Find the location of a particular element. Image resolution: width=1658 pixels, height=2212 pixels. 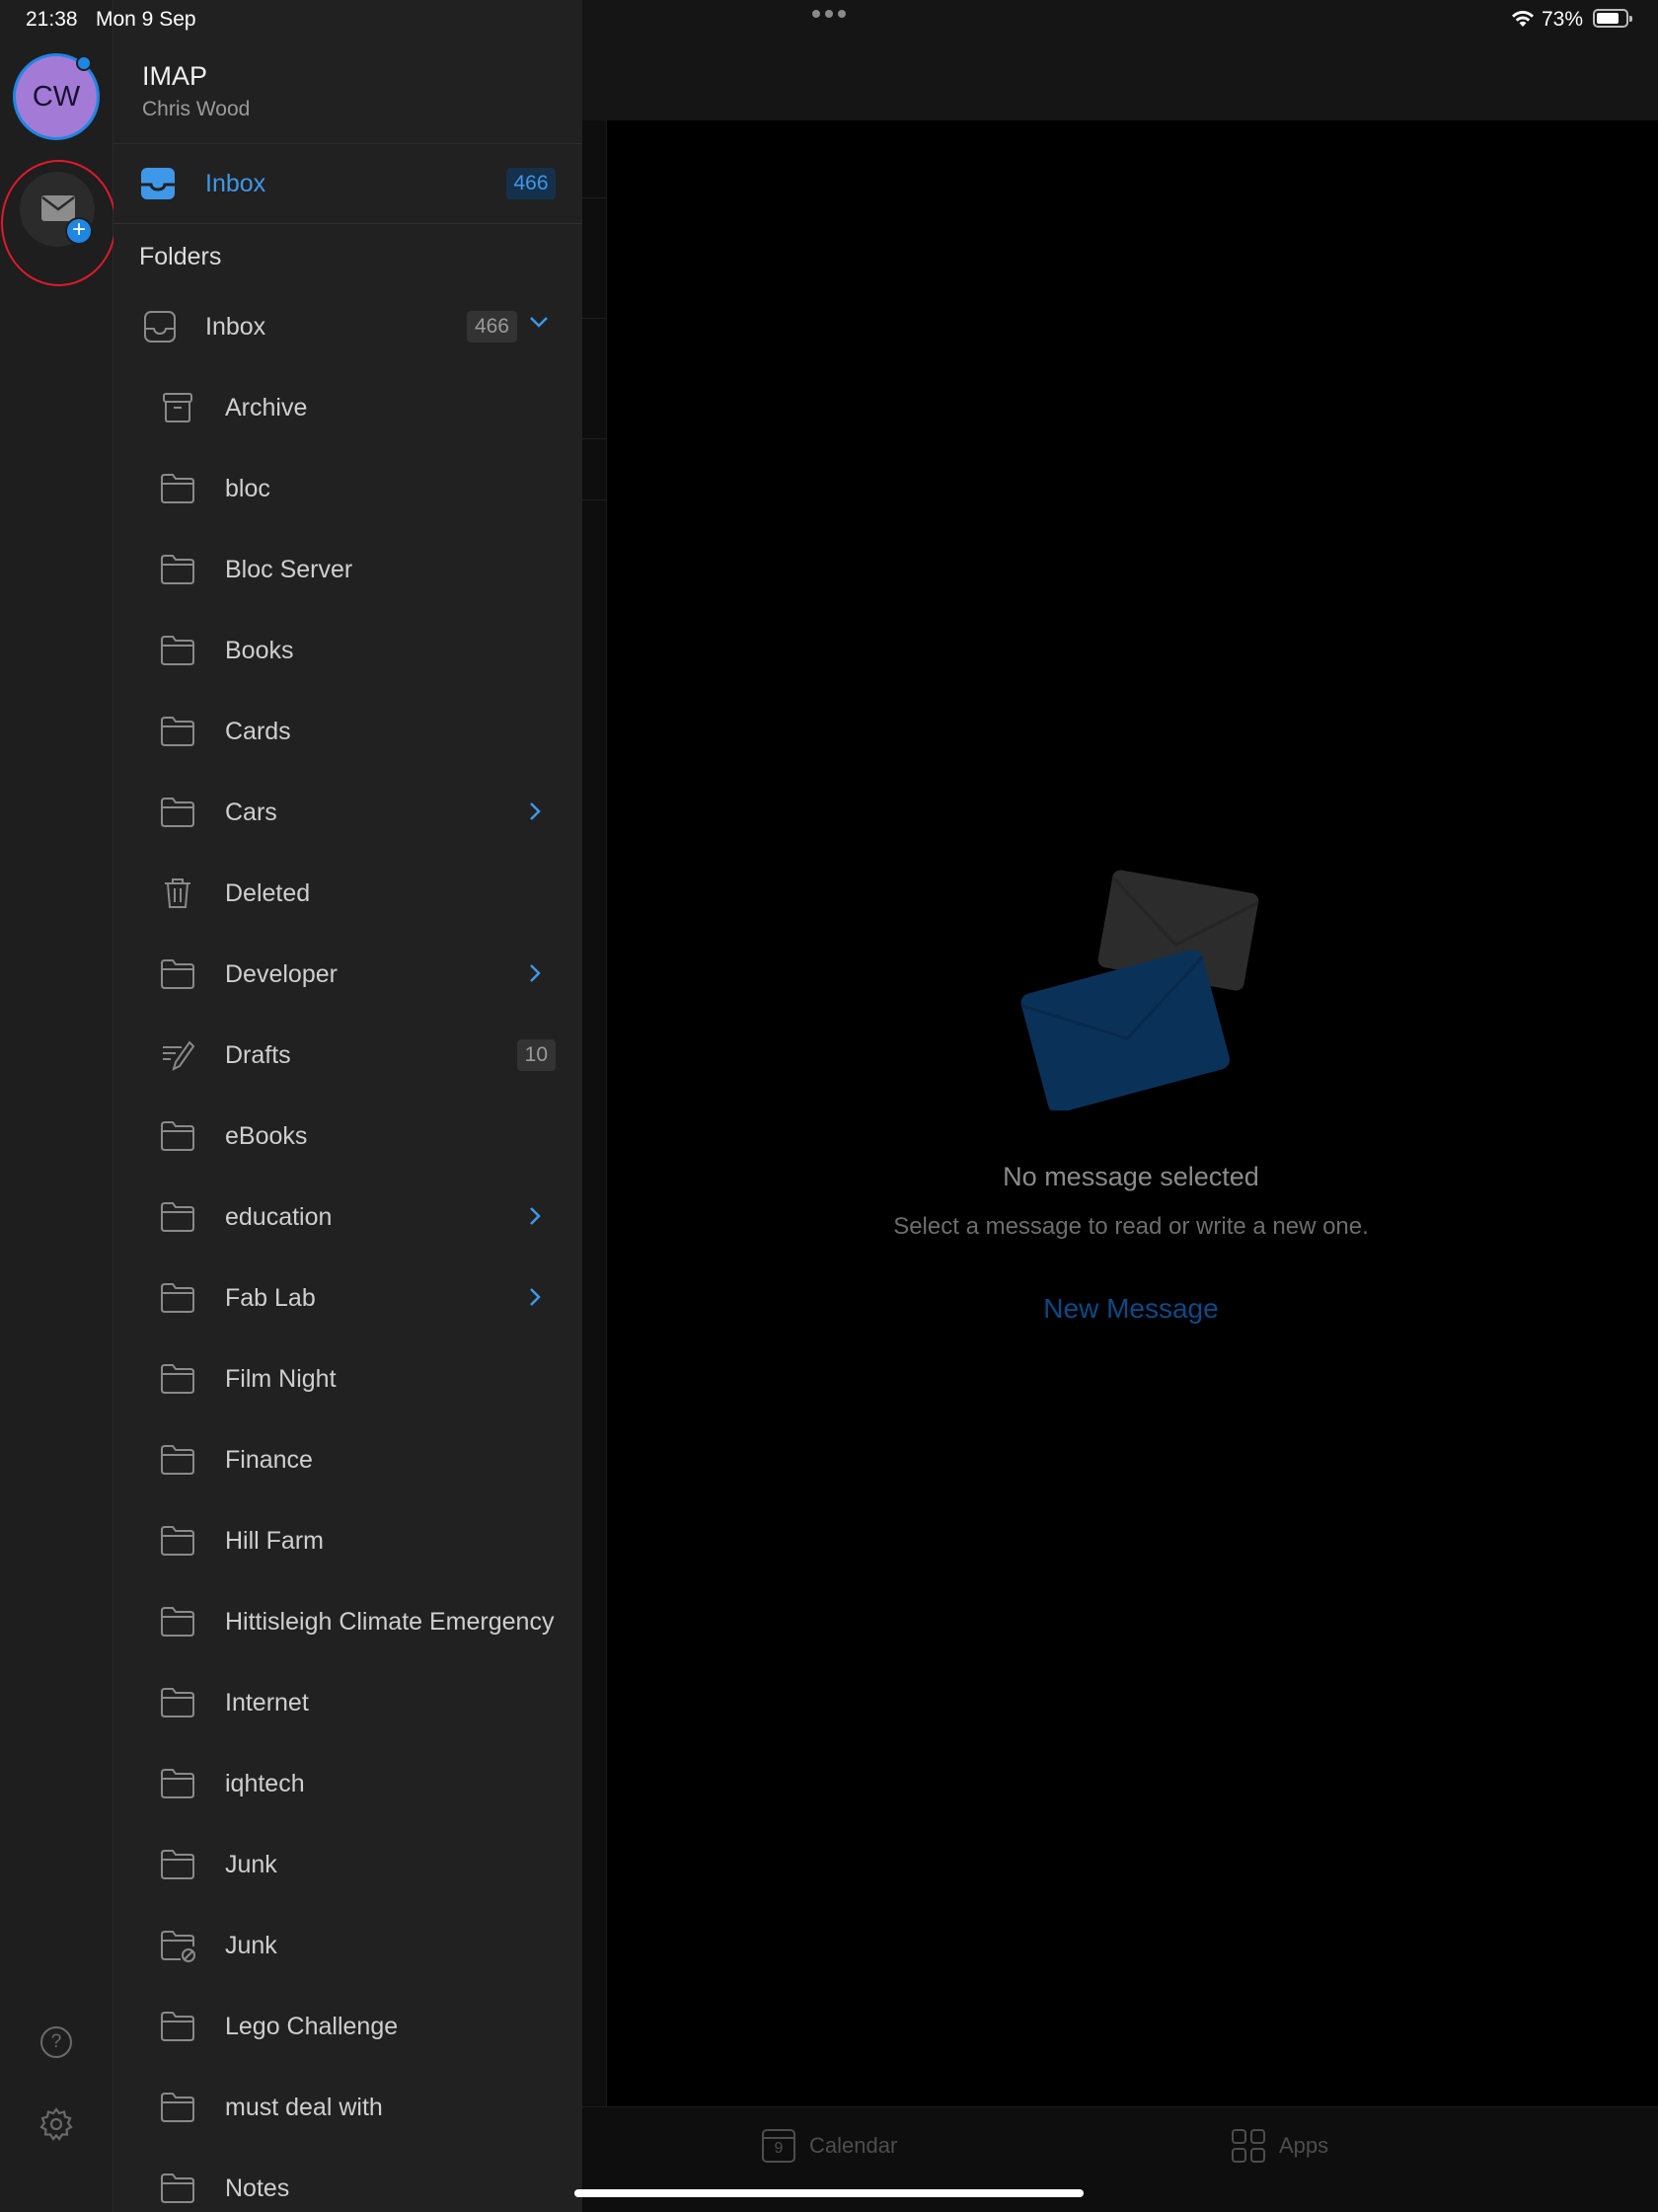

folder-label: Finance is located at coordinates (269, 1460).